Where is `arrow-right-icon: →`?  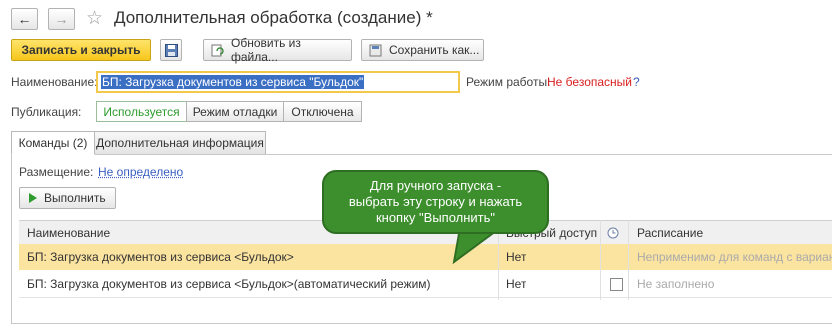 arrow-right-icon: → is located at coordinates (61, 19).